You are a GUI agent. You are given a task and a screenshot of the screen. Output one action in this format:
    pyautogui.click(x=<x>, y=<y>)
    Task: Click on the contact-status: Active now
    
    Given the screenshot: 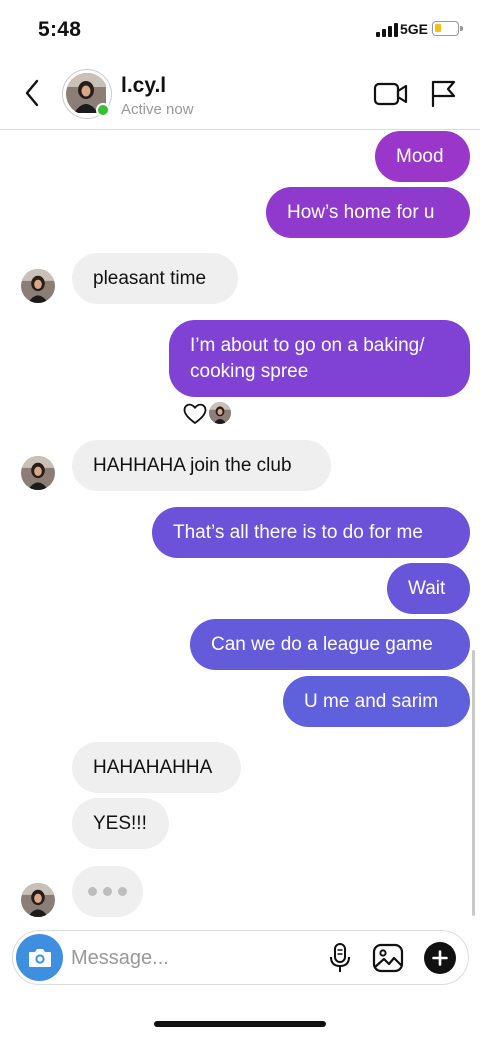 What is the action you would take?
    pyautogui.click(x=157, y=109)
    